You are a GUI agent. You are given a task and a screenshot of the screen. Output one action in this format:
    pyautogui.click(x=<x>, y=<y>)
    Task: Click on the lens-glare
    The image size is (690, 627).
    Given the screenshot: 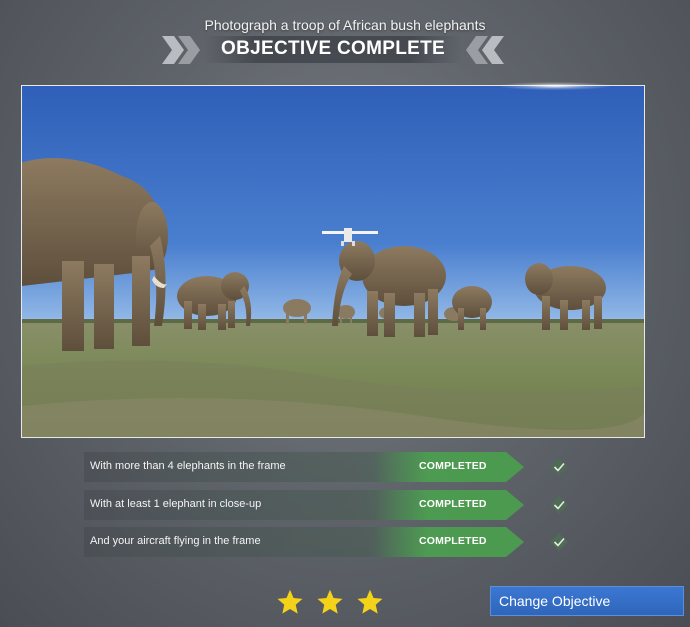 What is the action you would take?
    pyautogui.click(x=555, y=86)
    